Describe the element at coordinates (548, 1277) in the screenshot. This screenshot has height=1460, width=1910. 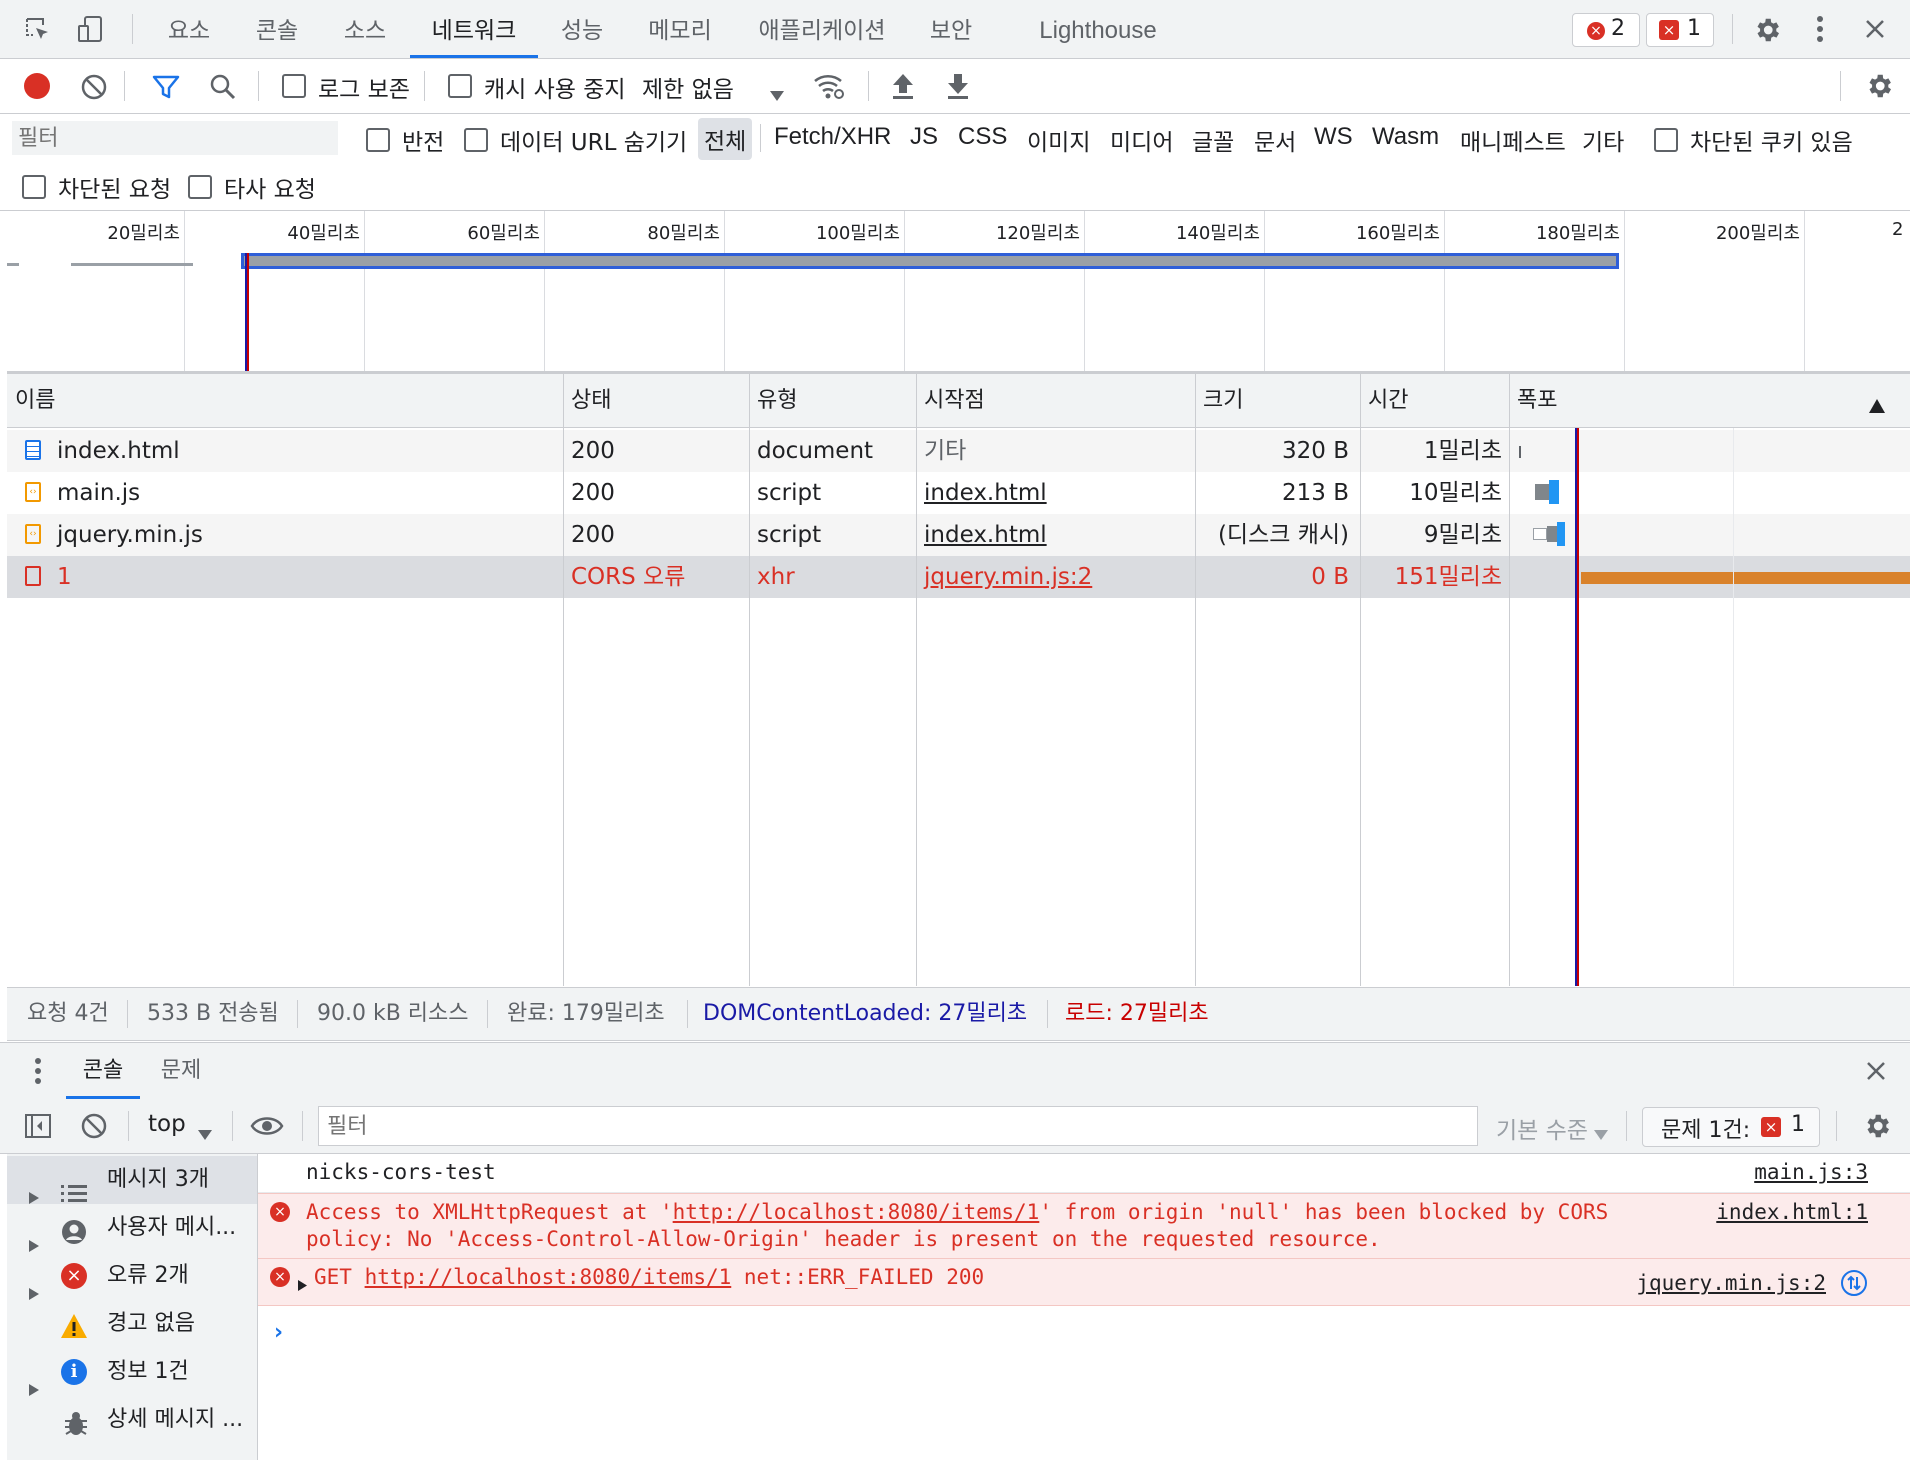
I see `network-error-url-link: http://localhost:8080/items/1` at that location.